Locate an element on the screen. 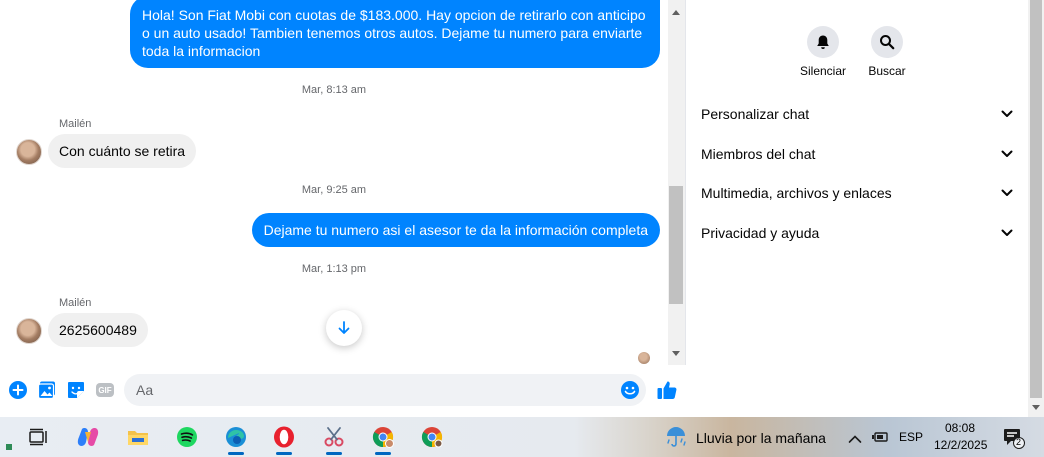 The height and width of the screenshot is (457, 1044). edge-icon is located at coordinates (236, 437).